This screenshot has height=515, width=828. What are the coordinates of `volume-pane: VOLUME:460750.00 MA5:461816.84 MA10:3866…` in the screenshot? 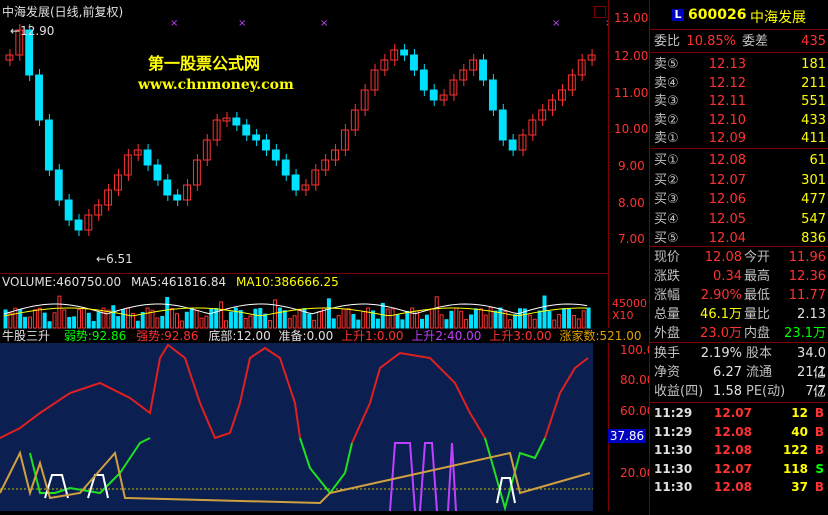 It's located at (304, 301).